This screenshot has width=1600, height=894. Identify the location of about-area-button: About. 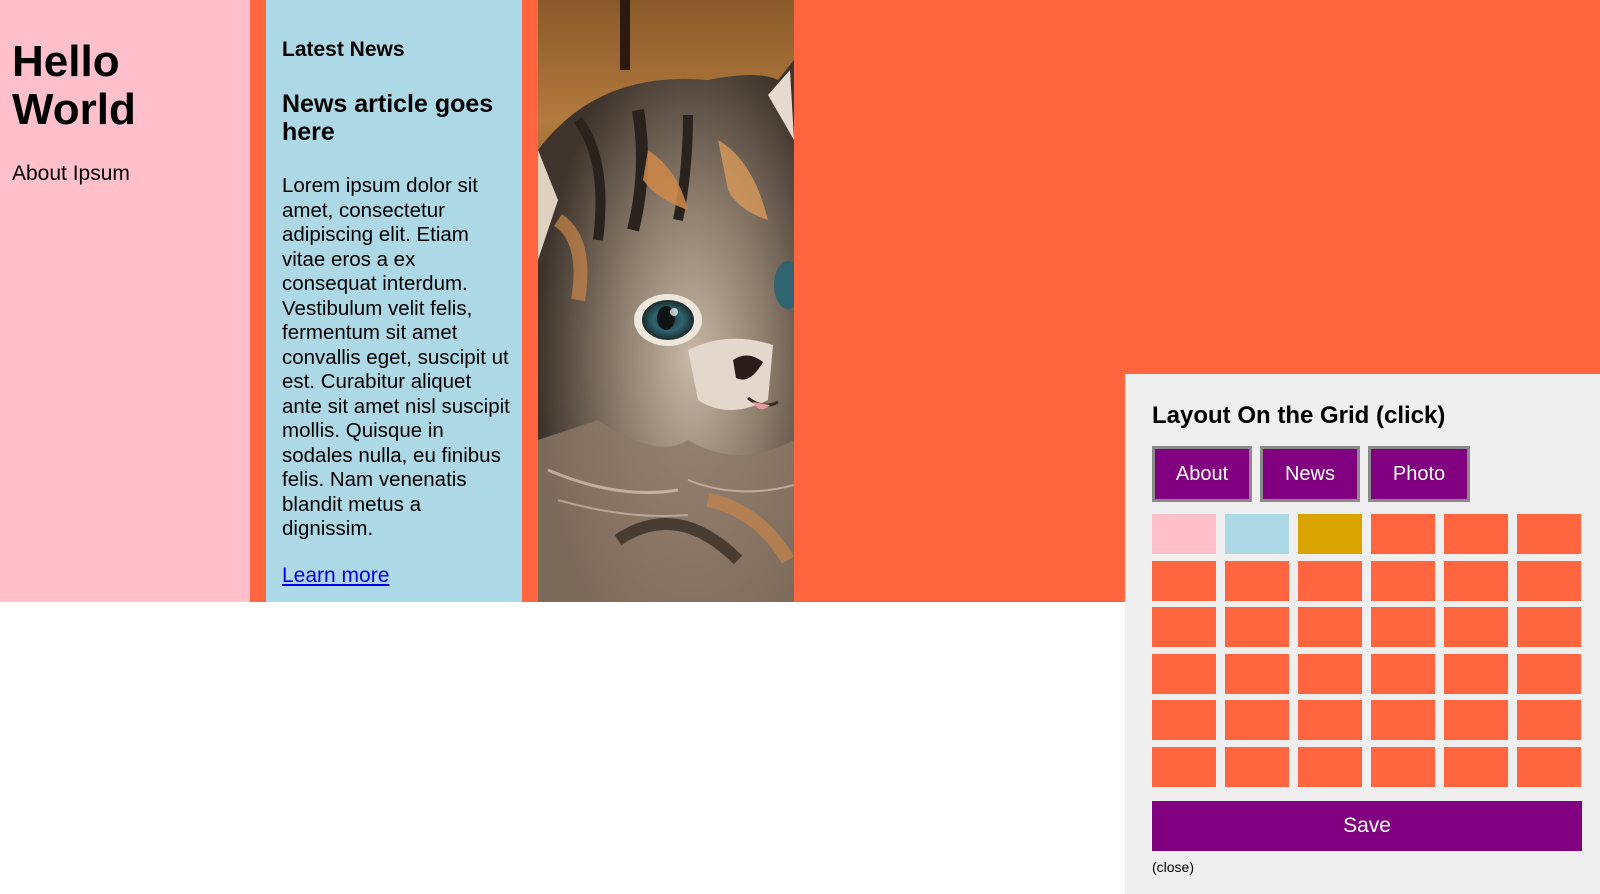
(1202, 474).